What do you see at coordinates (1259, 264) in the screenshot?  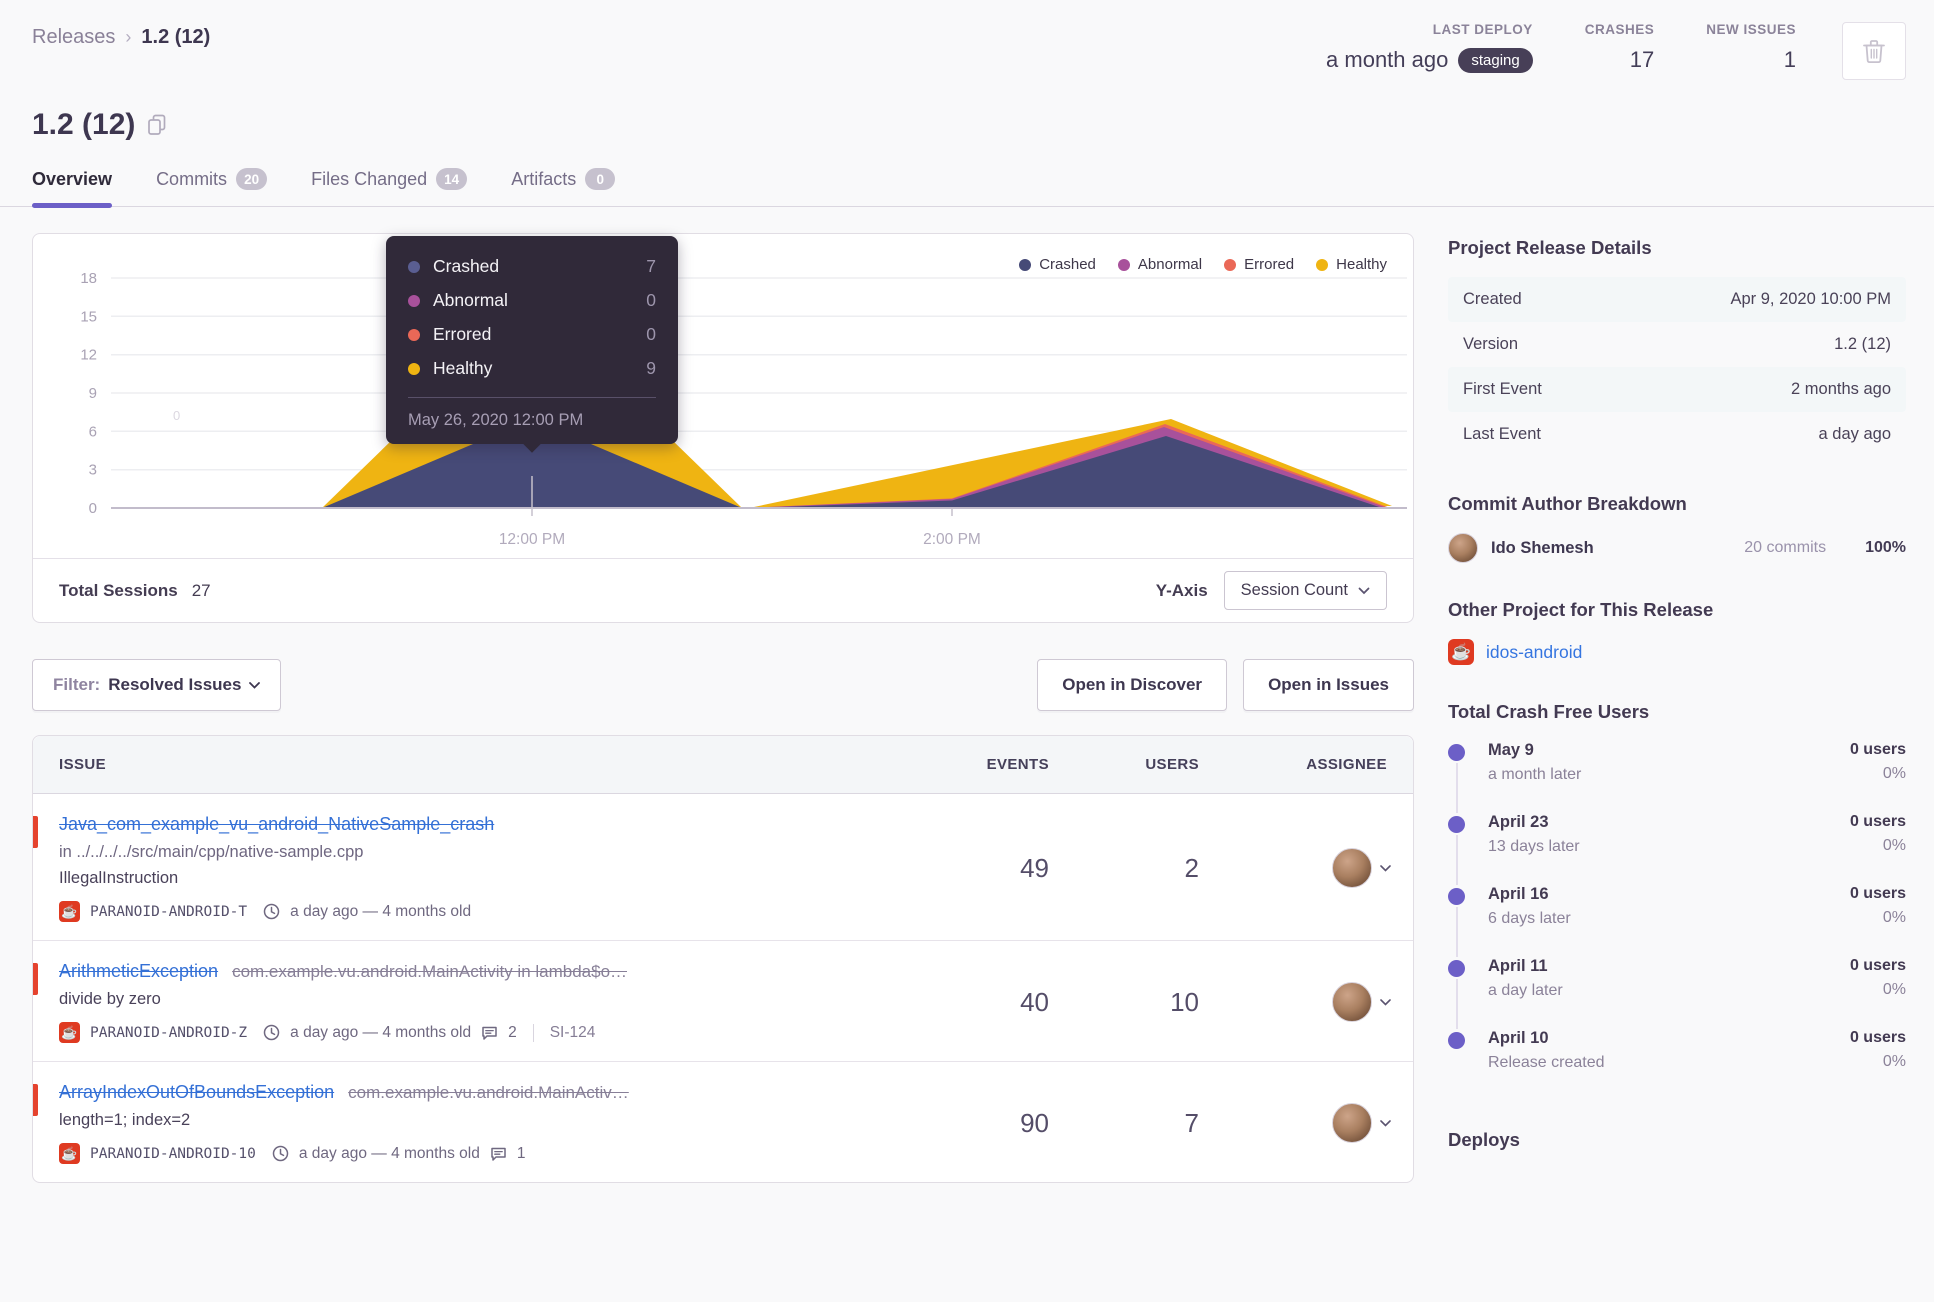 I see `legend-errored: Errored` at bounding box center [1259, 264].